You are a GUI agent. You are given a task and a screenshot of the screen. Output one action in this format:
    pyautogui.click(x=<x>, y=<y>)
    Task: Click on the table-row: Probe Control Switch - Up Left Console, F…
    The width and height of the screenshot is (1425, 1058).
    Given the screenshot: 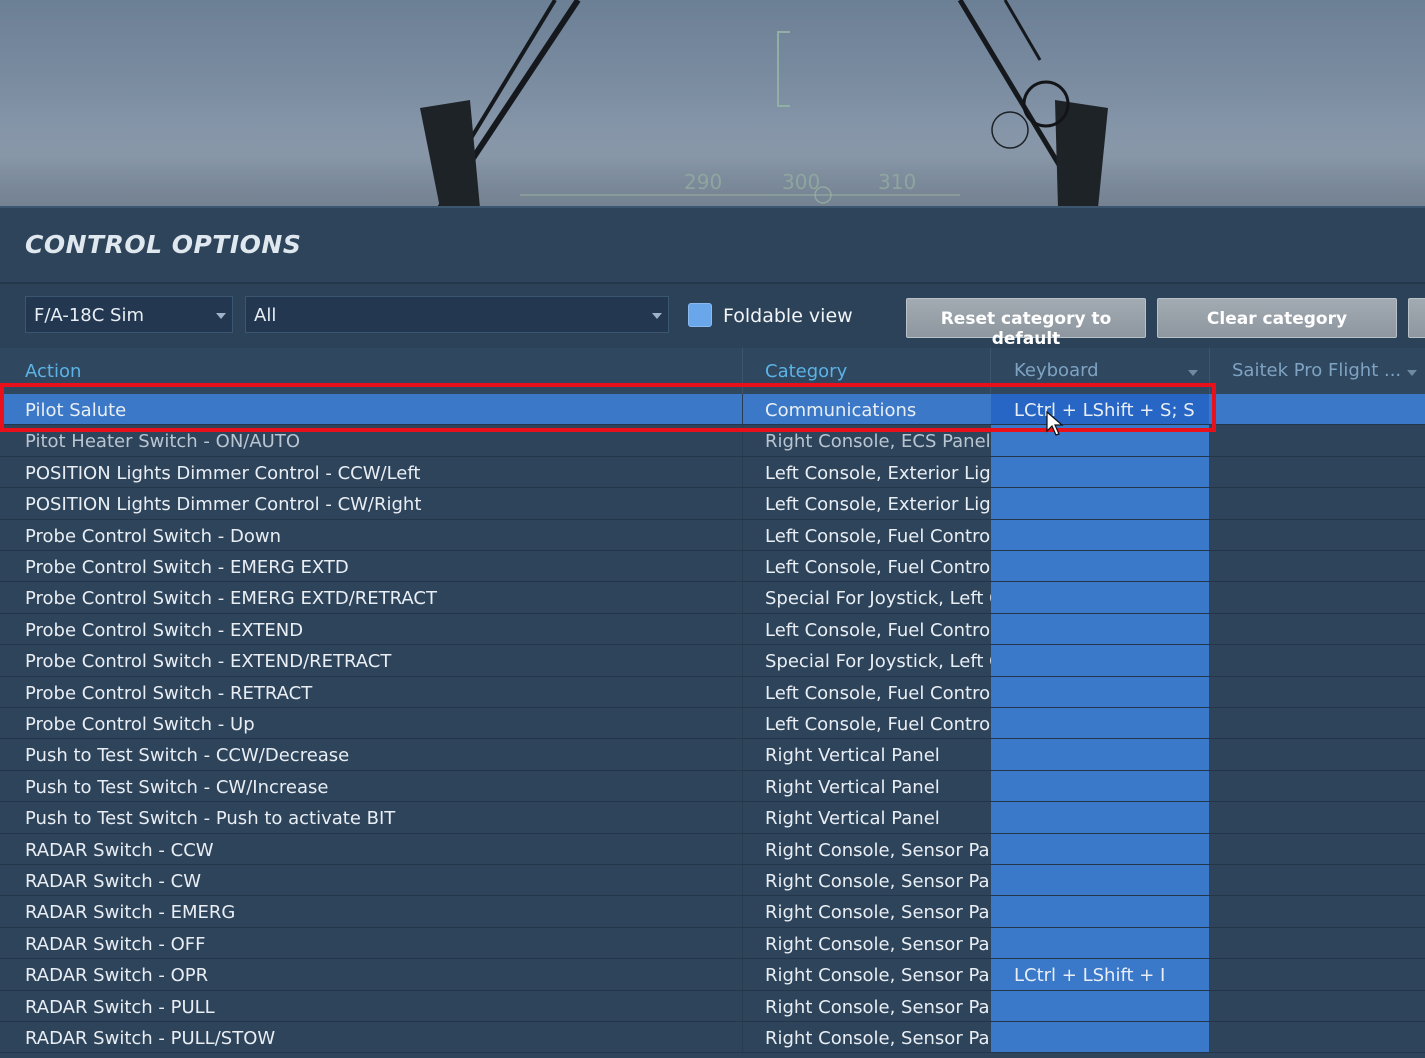 What is the action you would take?
    pyautogui.click(x=712, y=724)
    